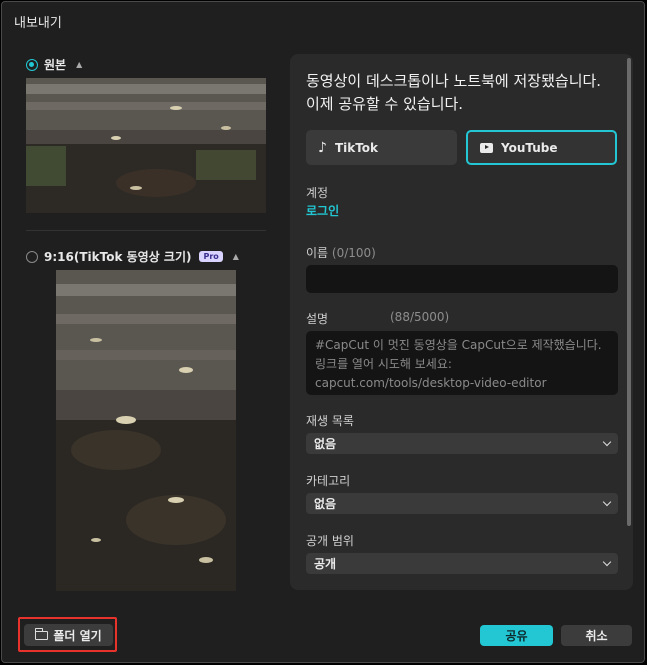 The width and height of the screenshot is (647, 665). I want to click on youtube-button: YouTube, so click(541, 147).